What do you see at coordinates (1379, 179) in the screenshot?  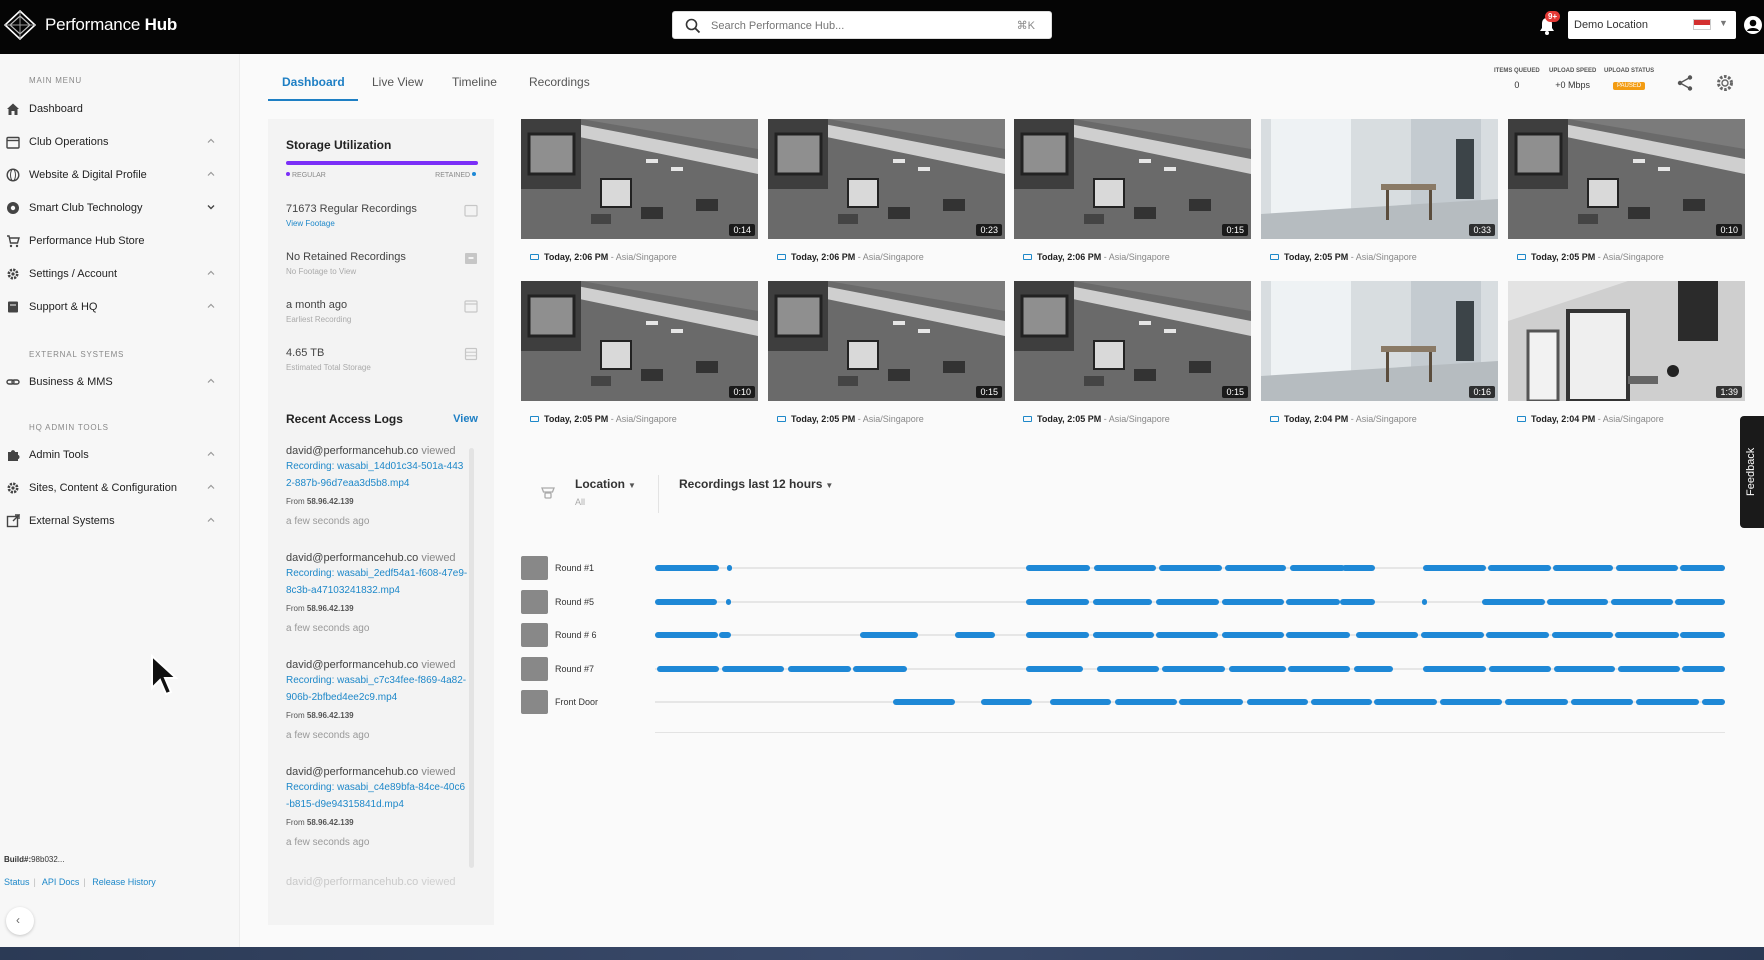 I see `recording-thumbnail: 0:33` at bounding box center [1379, 179].